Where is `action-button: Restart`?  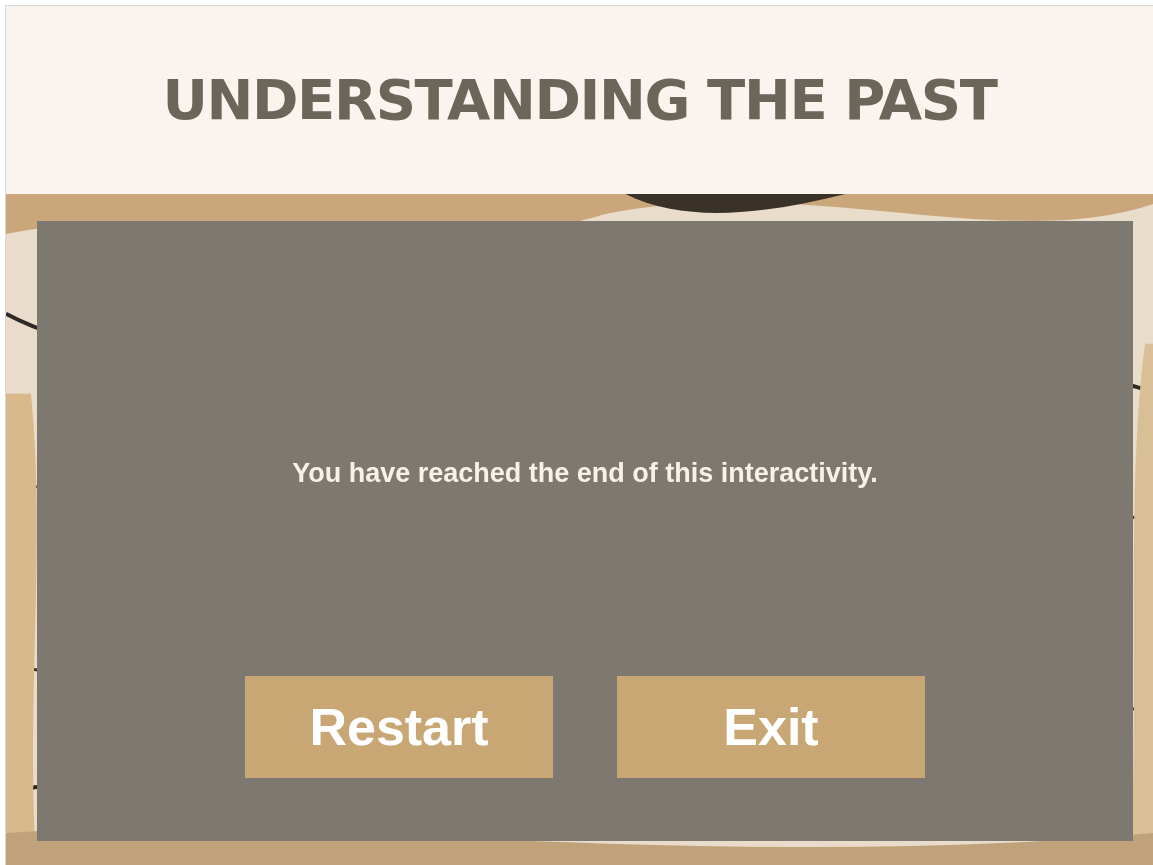
action-button: Restart is located at coordinates (399, 726).